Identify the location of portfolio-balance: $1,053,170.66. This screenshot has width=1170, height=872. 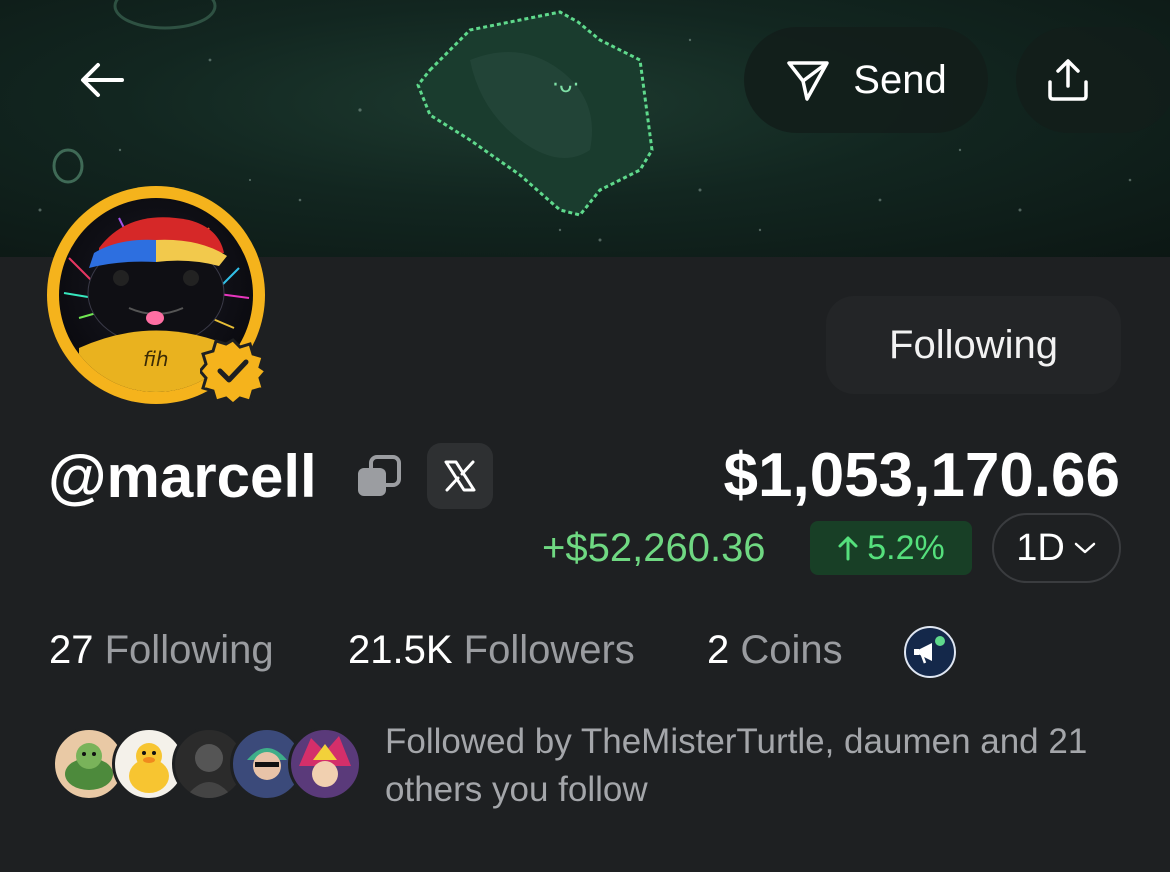
(922, 475).